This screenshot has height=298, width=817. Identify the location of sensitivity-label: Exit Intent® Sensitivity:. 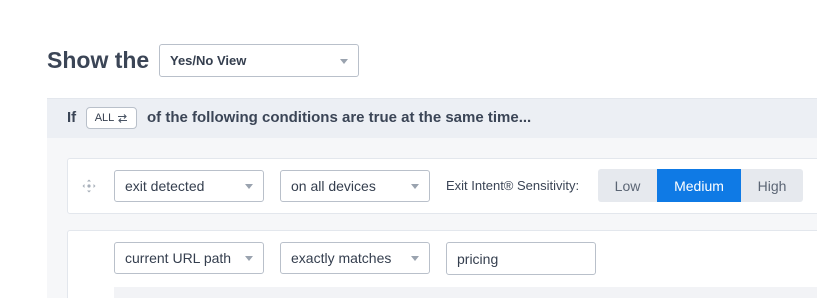
(513, 185).